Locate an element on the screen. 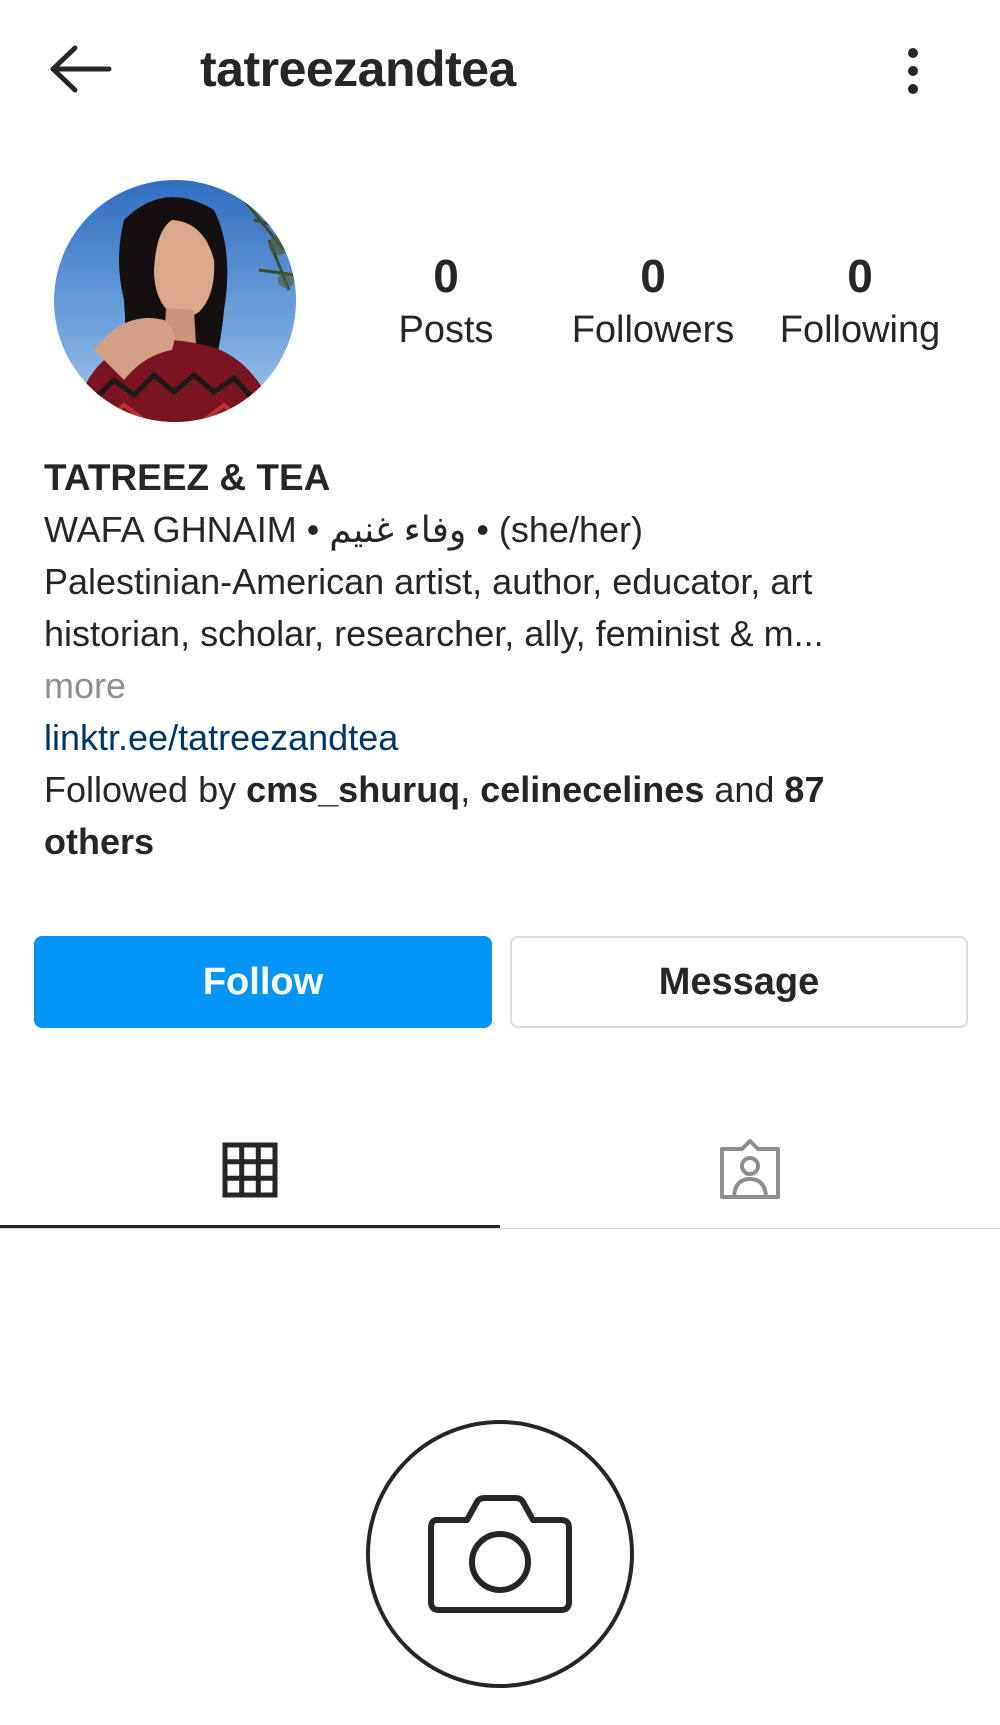 The image size is (1000, 1725). tab-posts-grid is located at coordinates (250, 1170).